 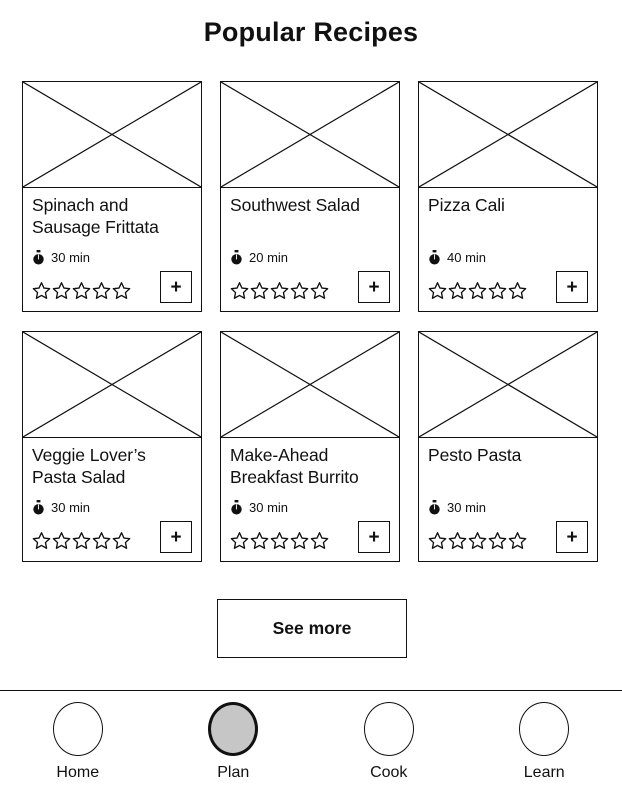 I want to click on page-title: Popular Recipes, so click(x=311, y=32).